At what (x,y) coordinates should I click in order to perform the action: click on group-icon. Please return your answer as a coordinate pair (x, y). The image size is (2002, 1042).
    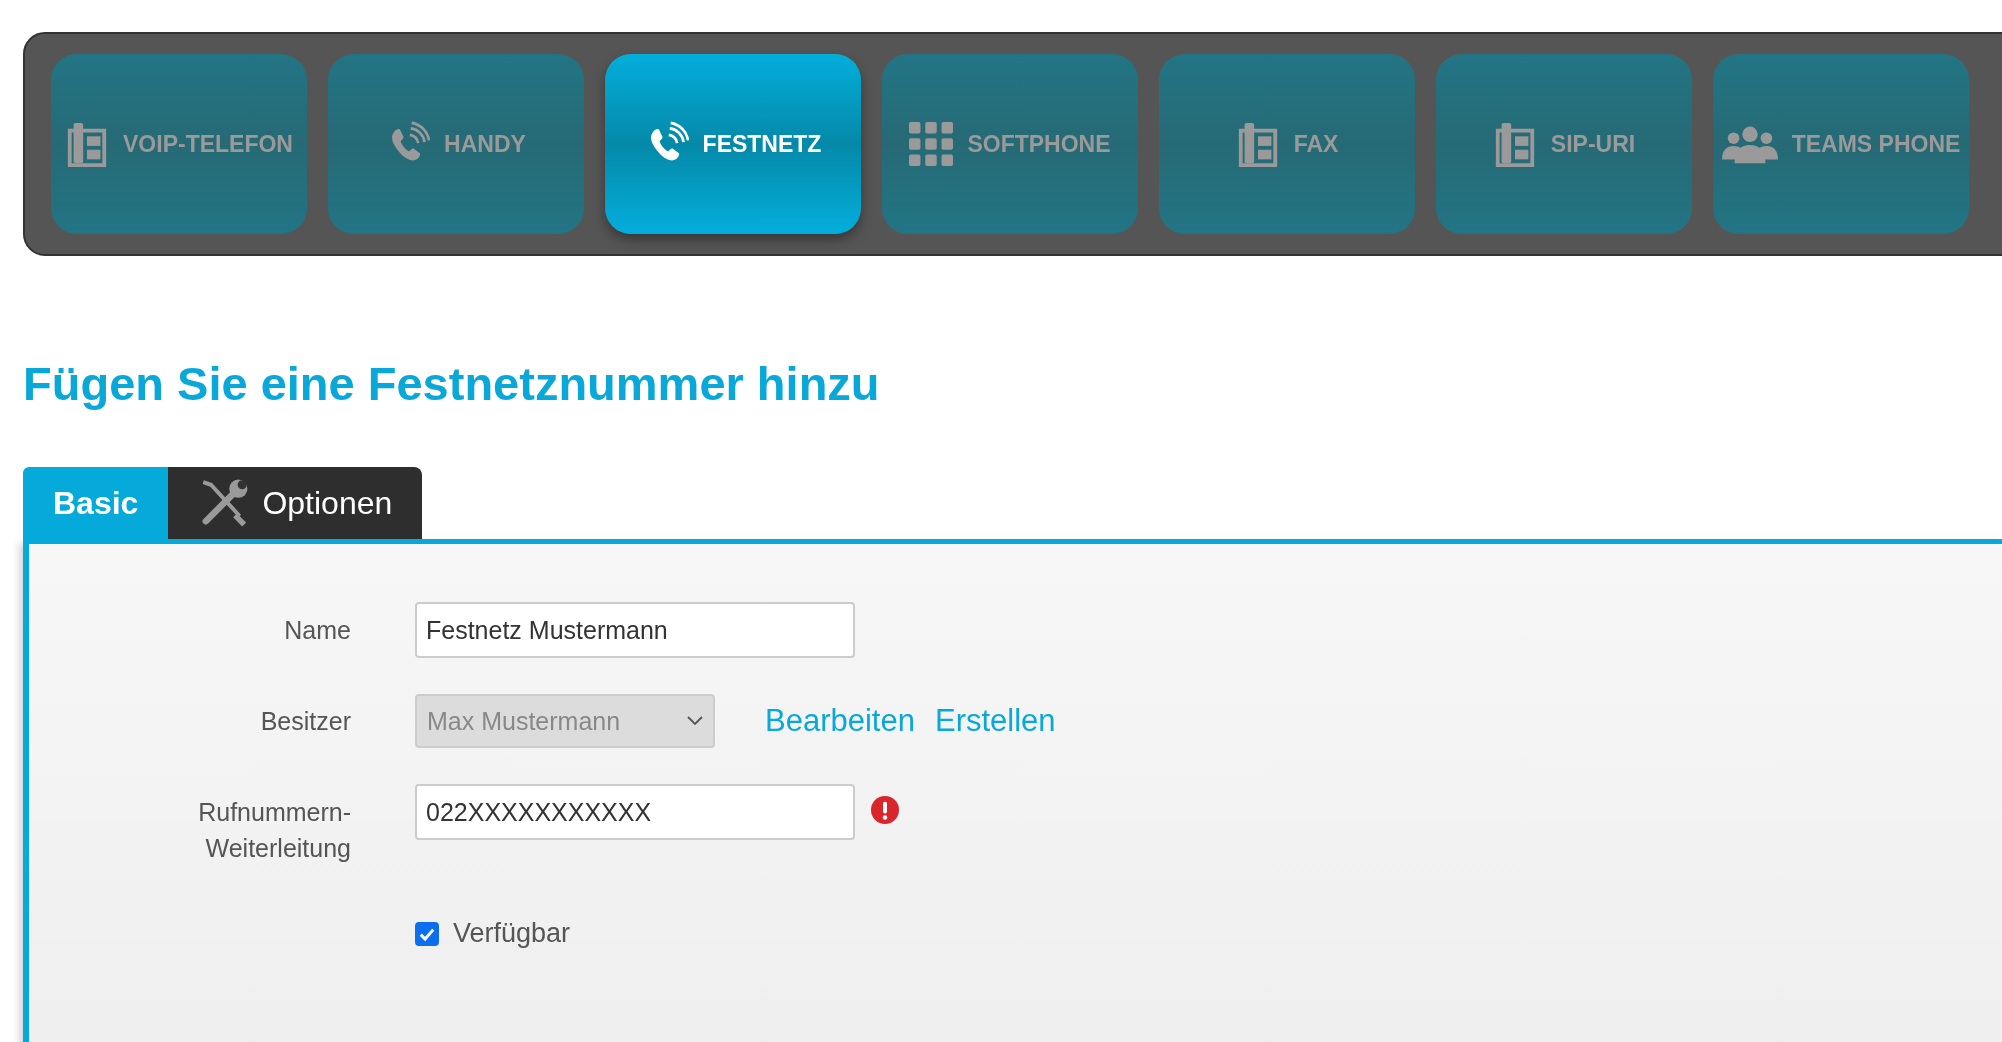
    Looking at the image, I should click on (1749, 144).